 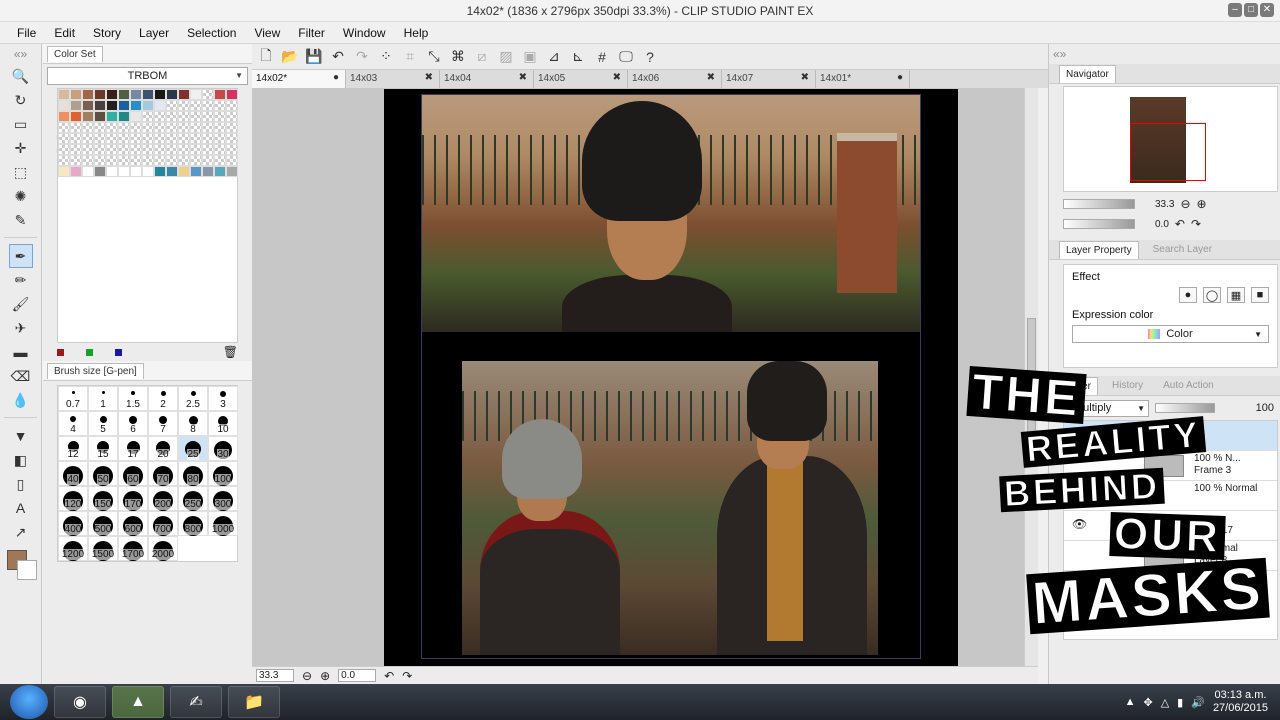 I want to click on canvas-vertical-scrollbar, so click(x=1031, y=377).